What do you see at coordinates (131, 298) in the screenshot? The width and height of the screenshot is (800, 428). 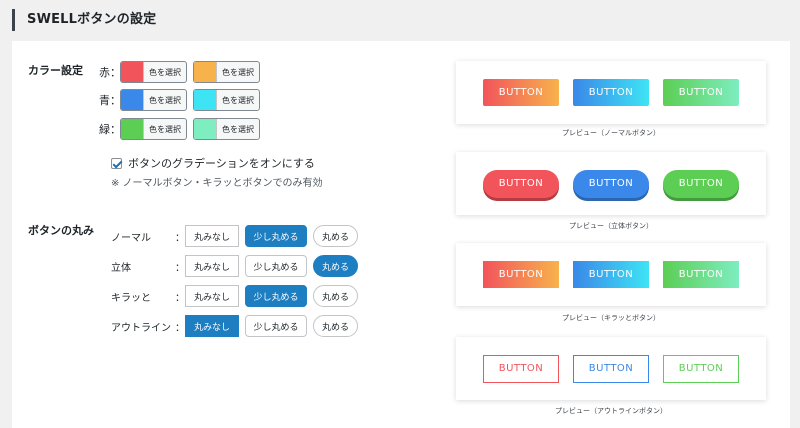 I see `rounding-row-name: キラッと` at bounding box center [131, 298].